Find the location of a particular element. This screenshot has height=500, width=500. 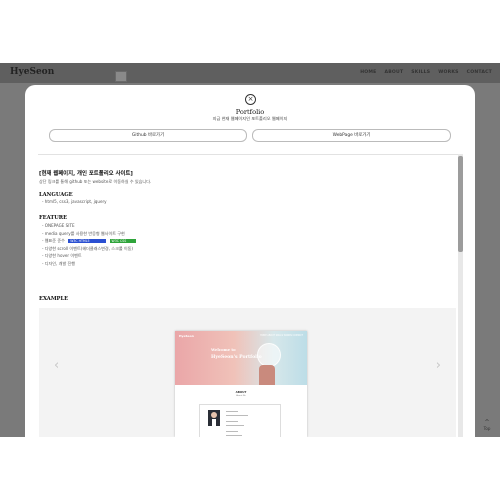

w3c-html-badge: W3C HTML5 is located at coordinates (87, 241).